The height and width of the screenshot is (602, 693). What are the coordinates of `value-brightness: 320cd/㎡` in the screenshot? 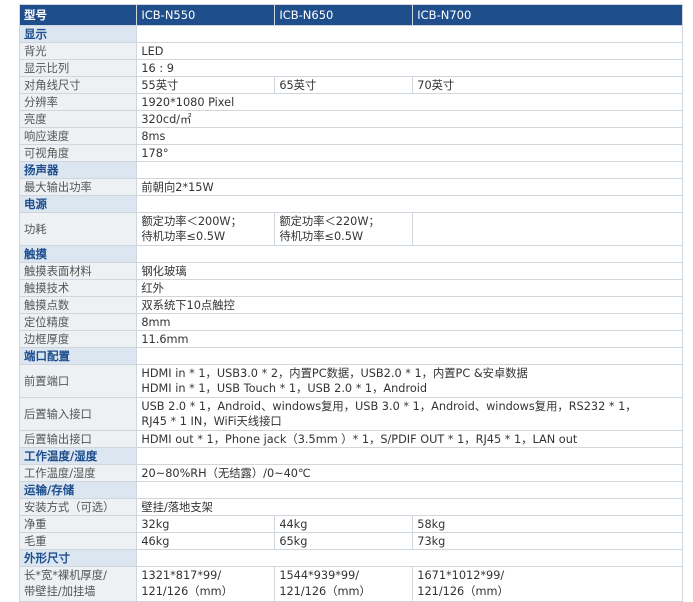 It's located at (409, 119).